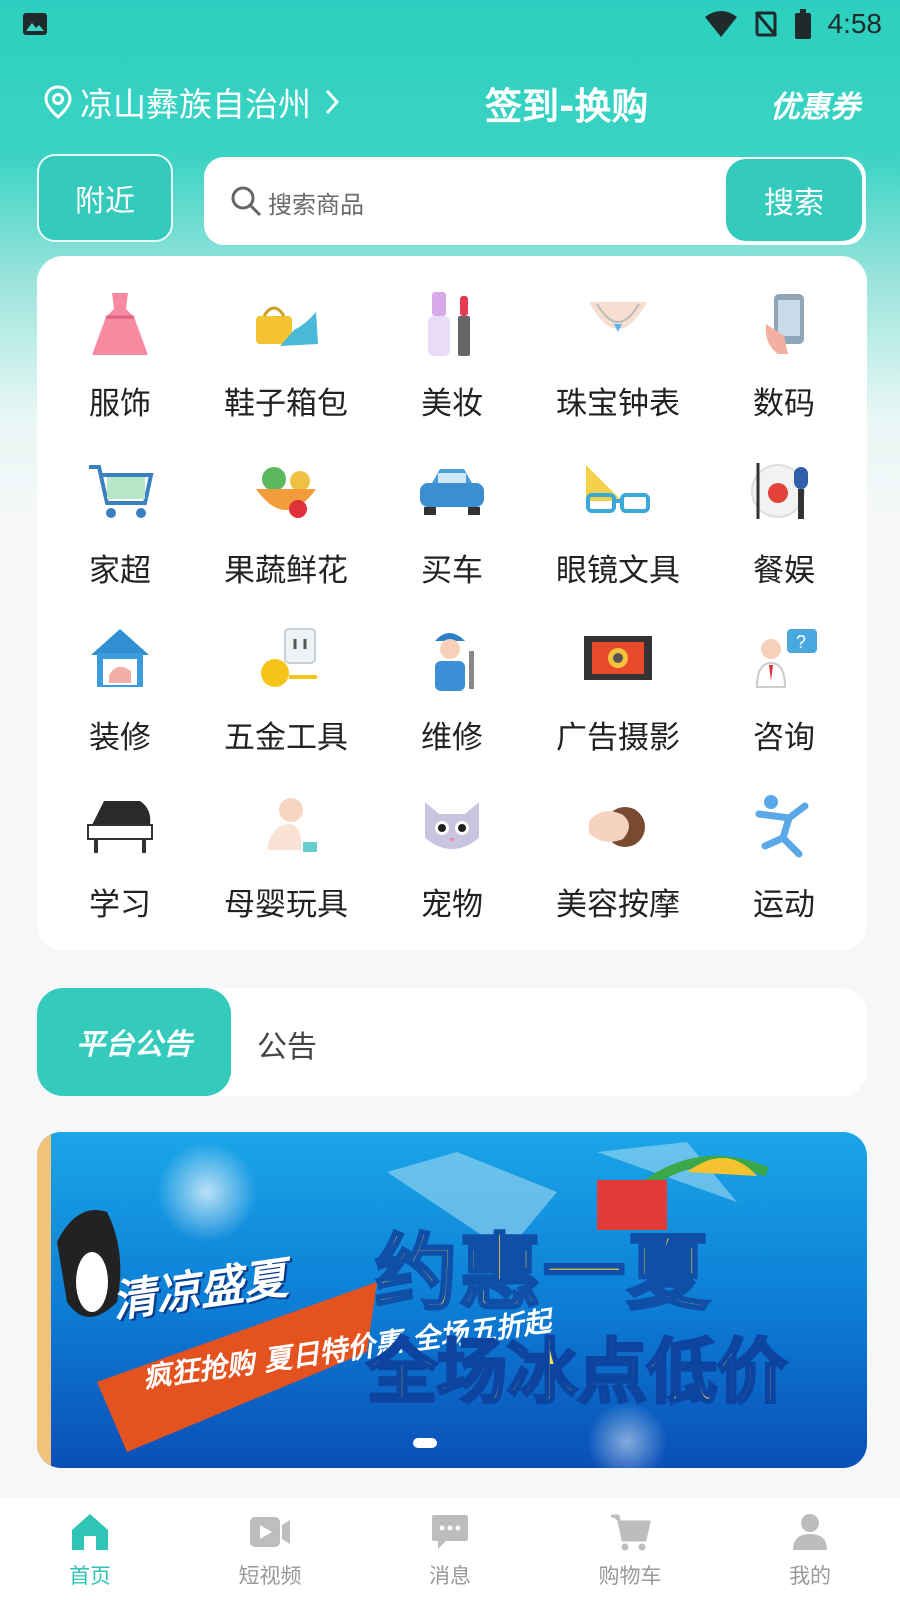  I want to click on chevron-right-icon, so click(332, 102).